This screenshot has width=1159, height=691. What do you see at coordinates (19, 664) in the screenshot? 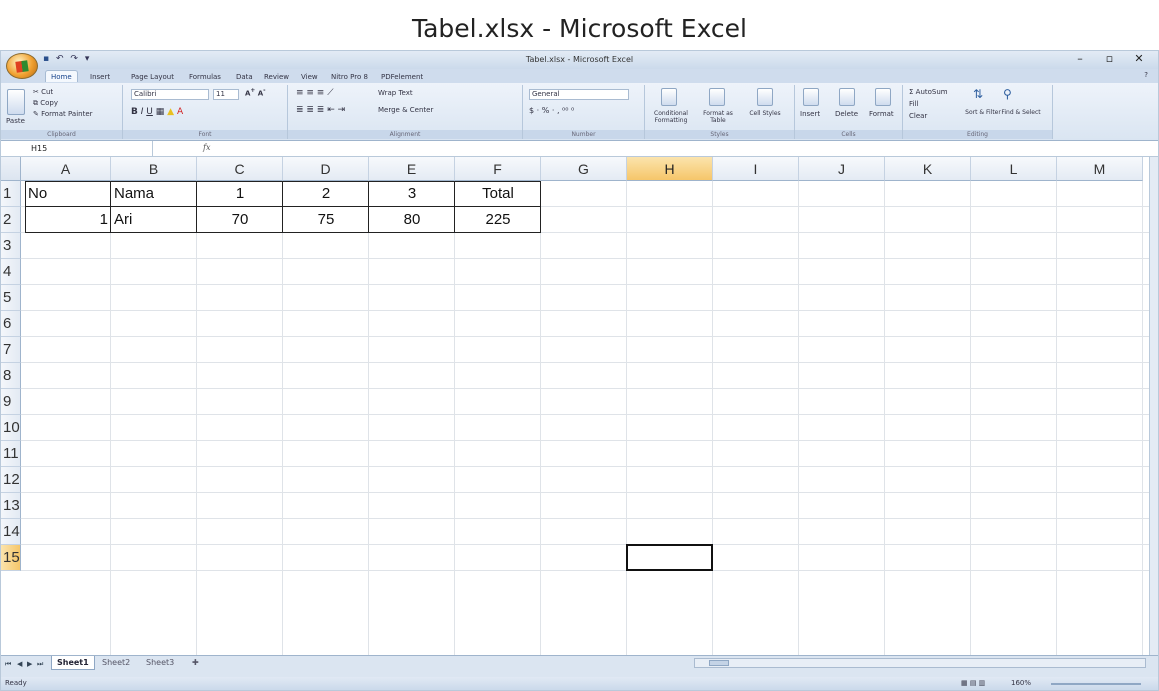
I see `prev-sheet-icon: ◀` at bounding box center [19, 664].